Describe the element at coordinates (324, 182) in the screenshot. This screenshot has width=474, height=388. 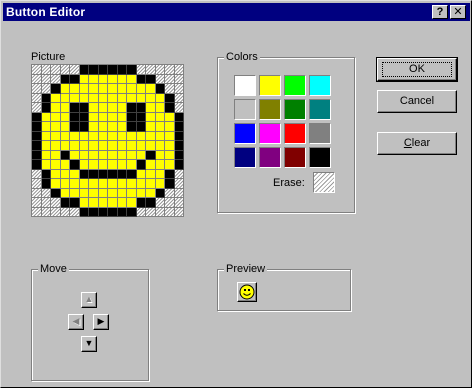
I see `erase-swatch` at that location.